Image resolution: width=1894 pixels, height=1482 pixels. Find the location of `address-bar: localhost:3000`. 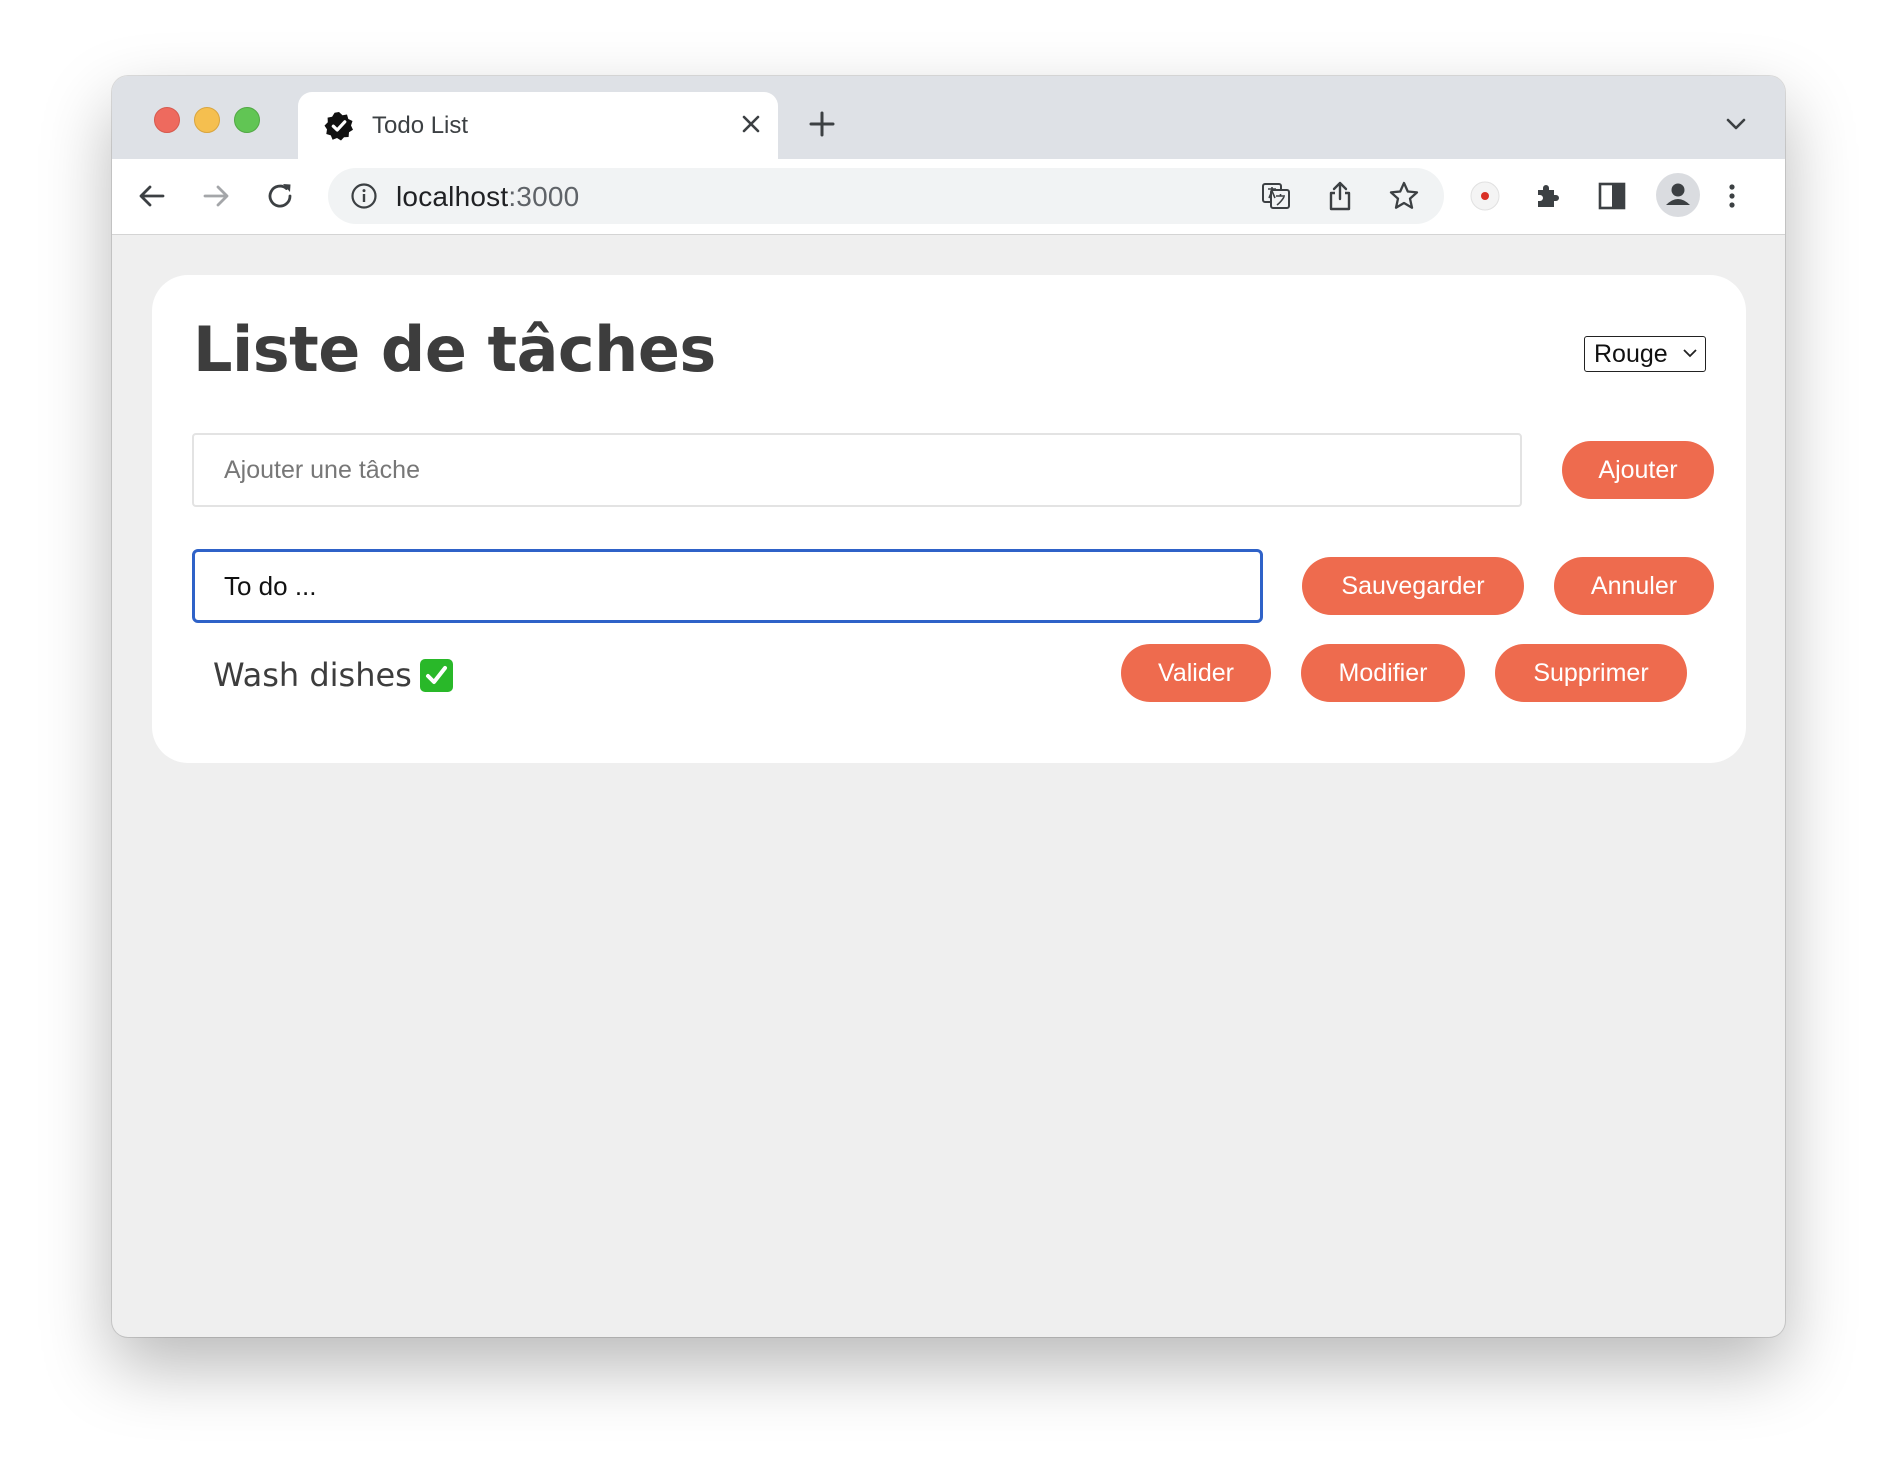

address-bar: localhost:3000 is located at coordinates (886, 196).